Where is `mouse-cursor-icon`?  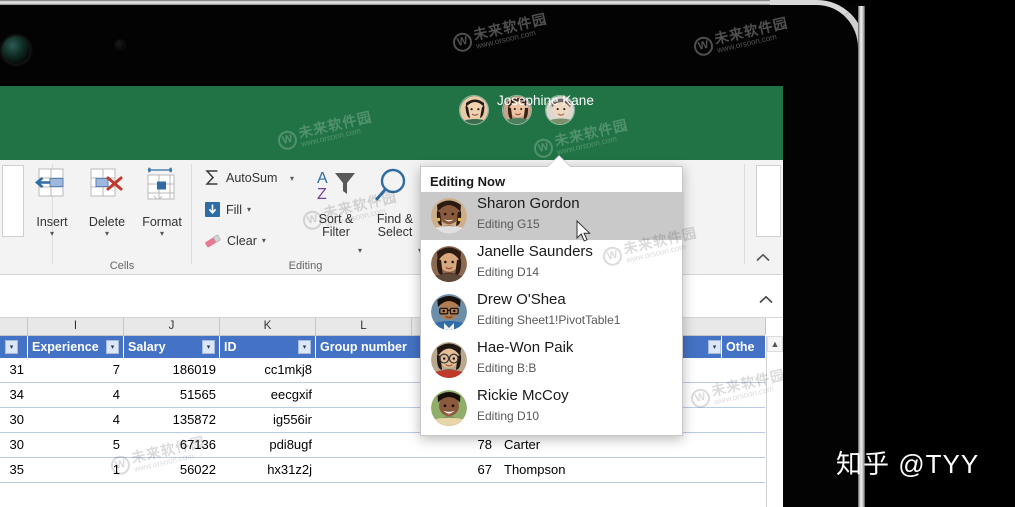
mouse-cursor-icon is located at coordinates (584, 230).